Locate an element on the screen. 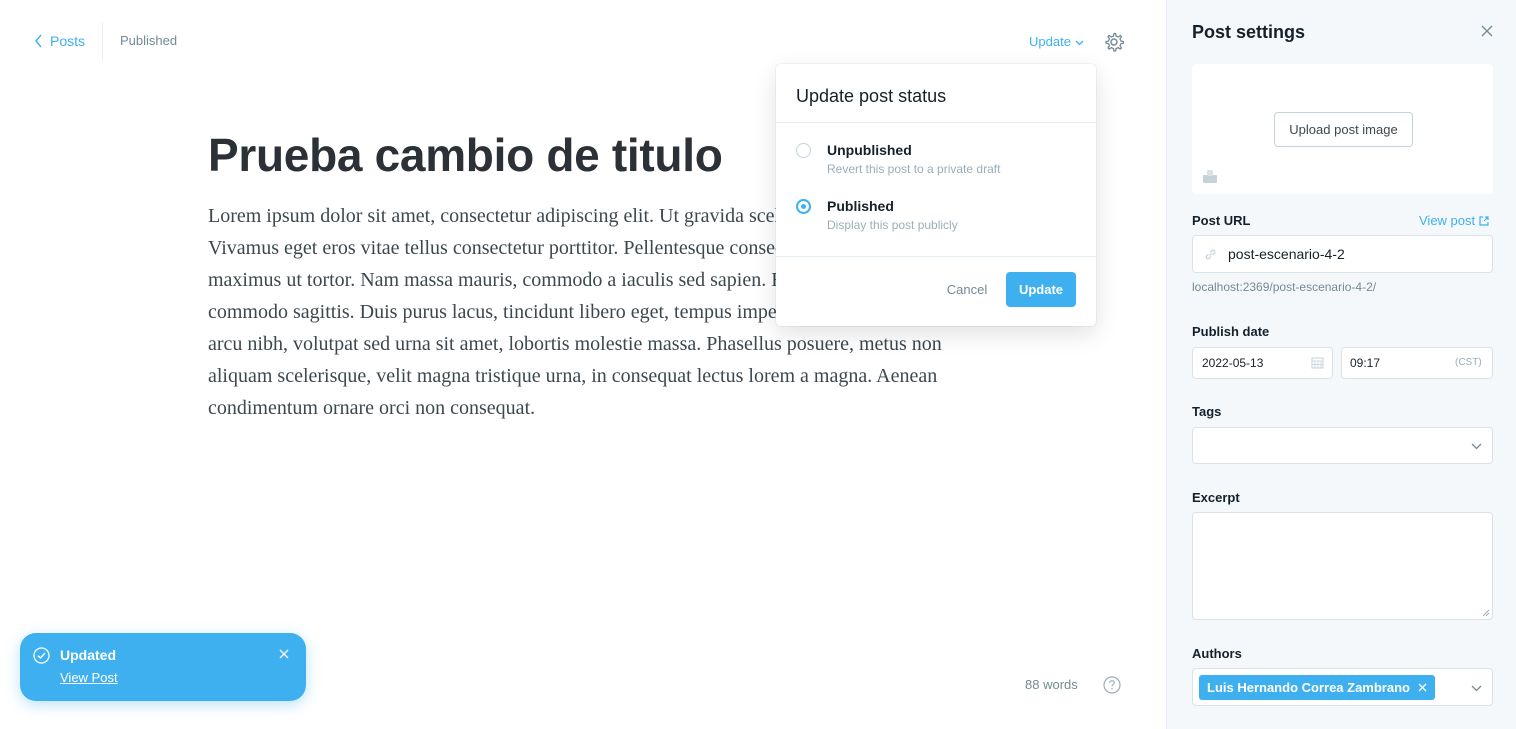 The image size is (1516, 729). published-option: Published Display this post publicly is located at coordinates (877, 215).